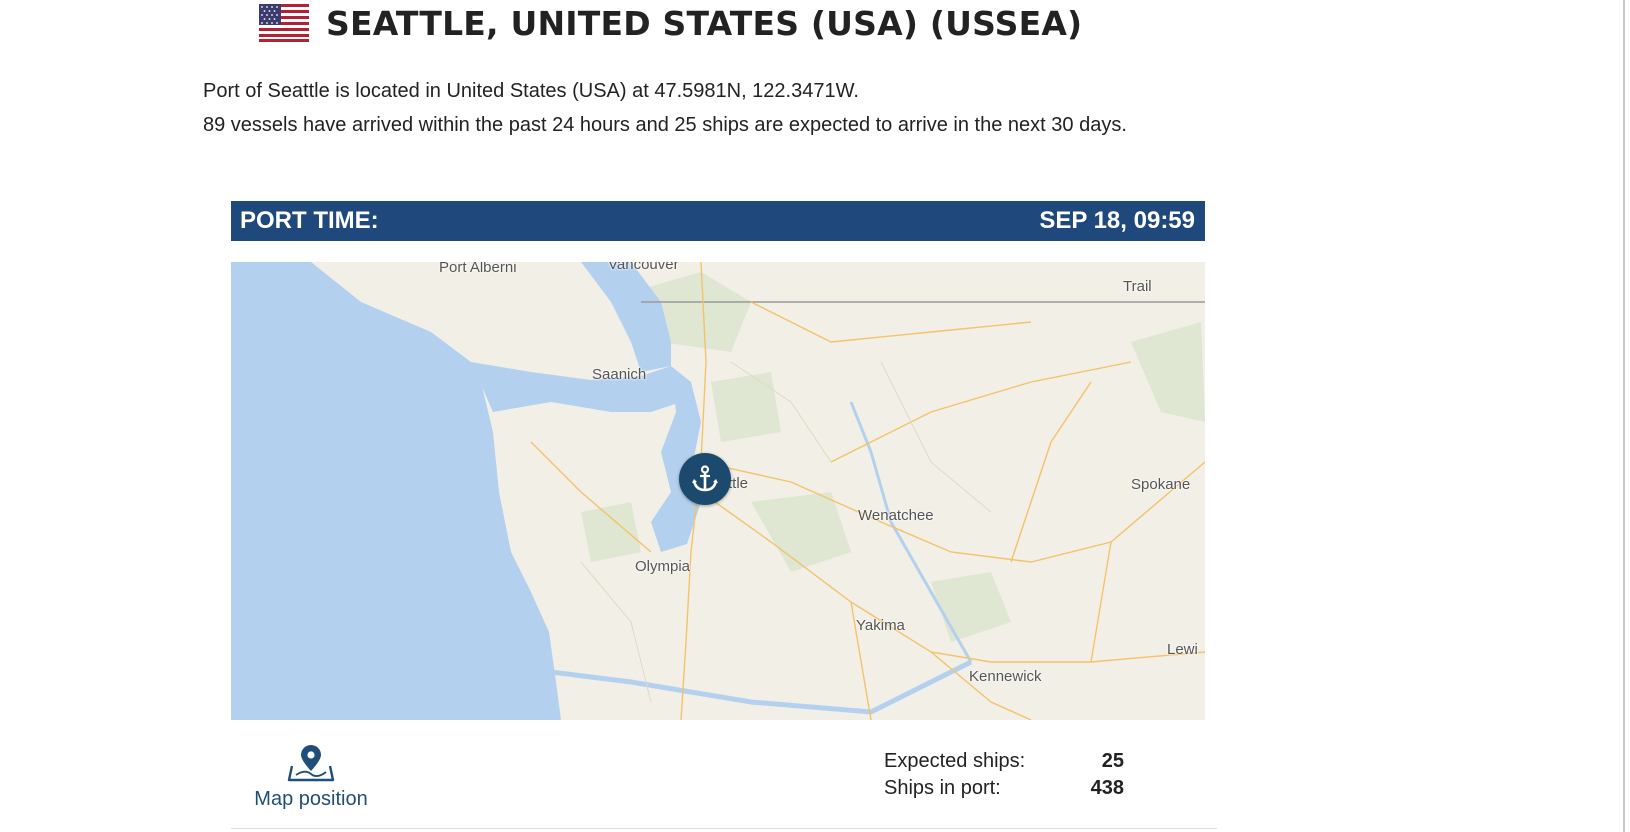  I want to click on map-label-trail: Trail, so click(1137, 286).